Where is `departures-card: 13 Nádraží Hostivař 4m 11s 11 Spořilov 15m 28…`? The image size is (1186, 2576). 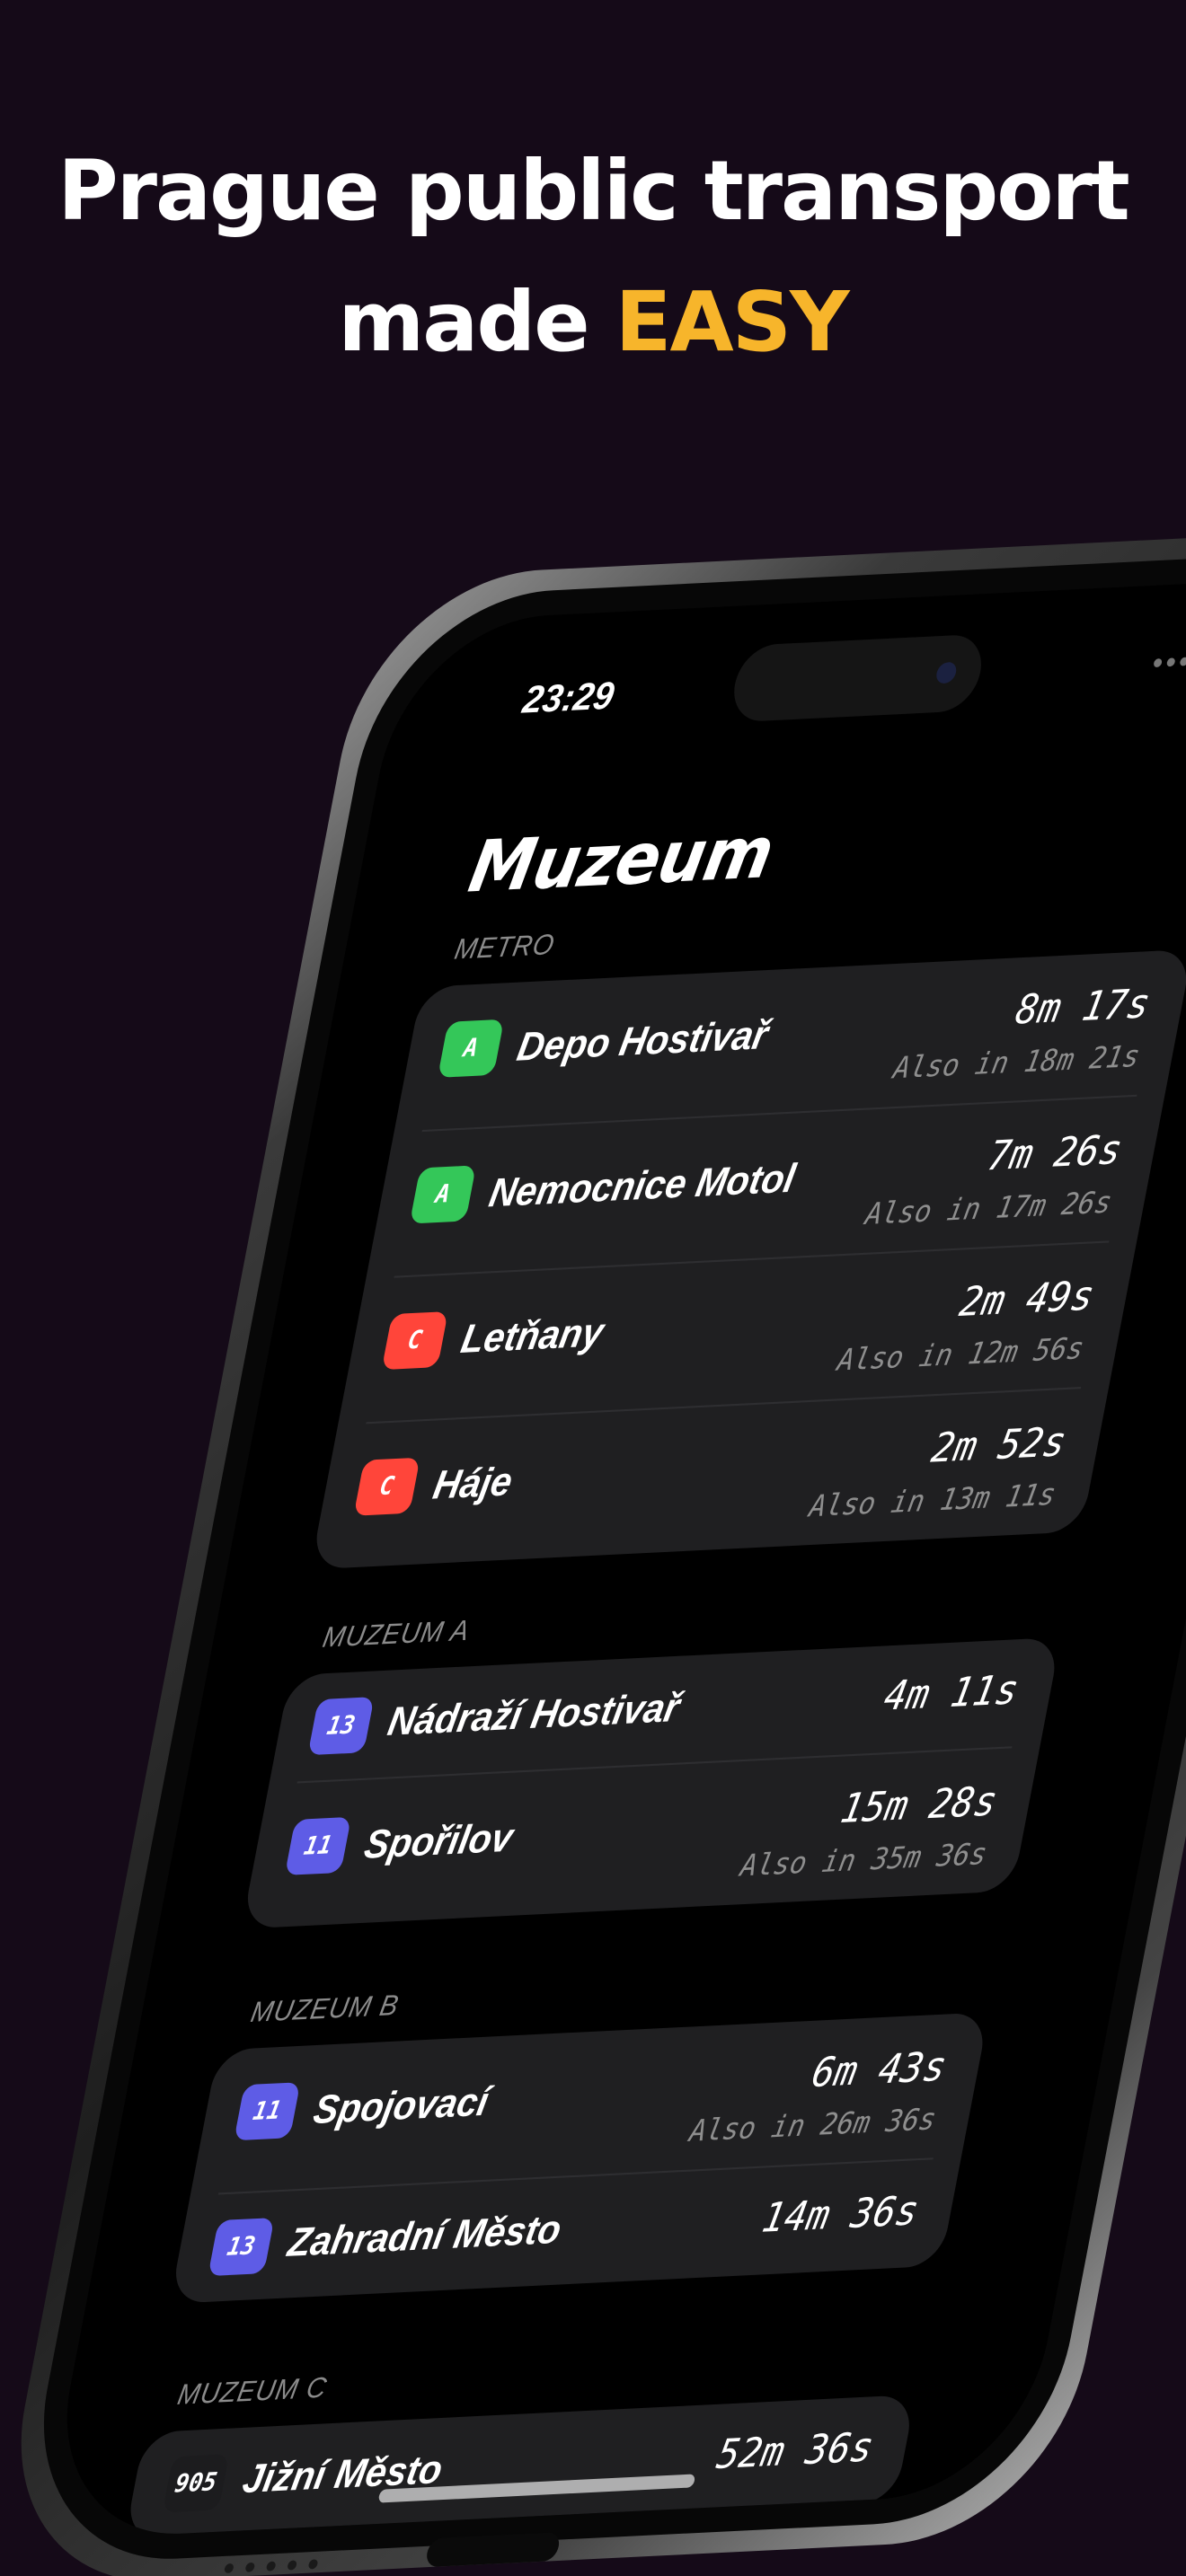 departures-card: 13 Nádraží Hostivař 4m 11s 11 Spořilov 15m 28… is located at coordinates (651, 1782).